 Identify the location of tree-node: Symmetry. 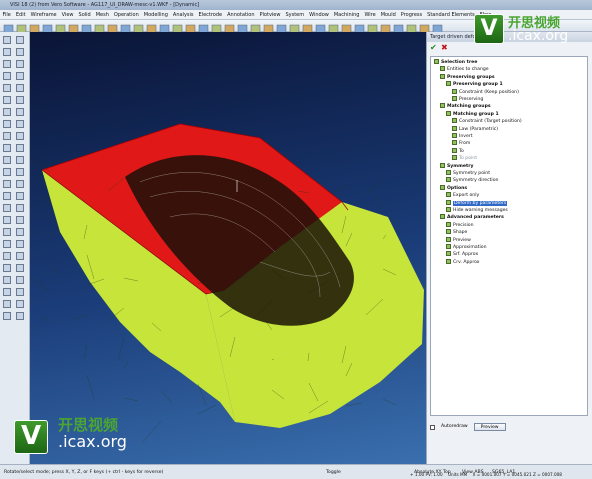
(456, 166).